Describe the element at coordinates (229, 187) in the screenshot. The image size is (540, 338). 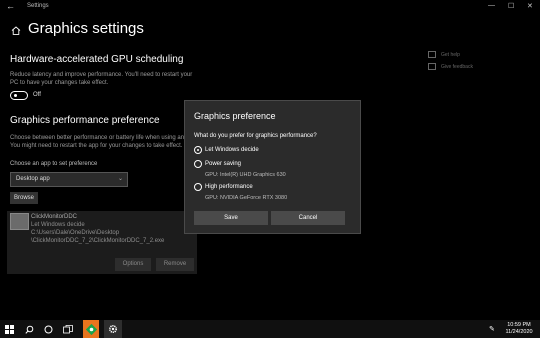
I see `option-high-performance: High performance` at that location.